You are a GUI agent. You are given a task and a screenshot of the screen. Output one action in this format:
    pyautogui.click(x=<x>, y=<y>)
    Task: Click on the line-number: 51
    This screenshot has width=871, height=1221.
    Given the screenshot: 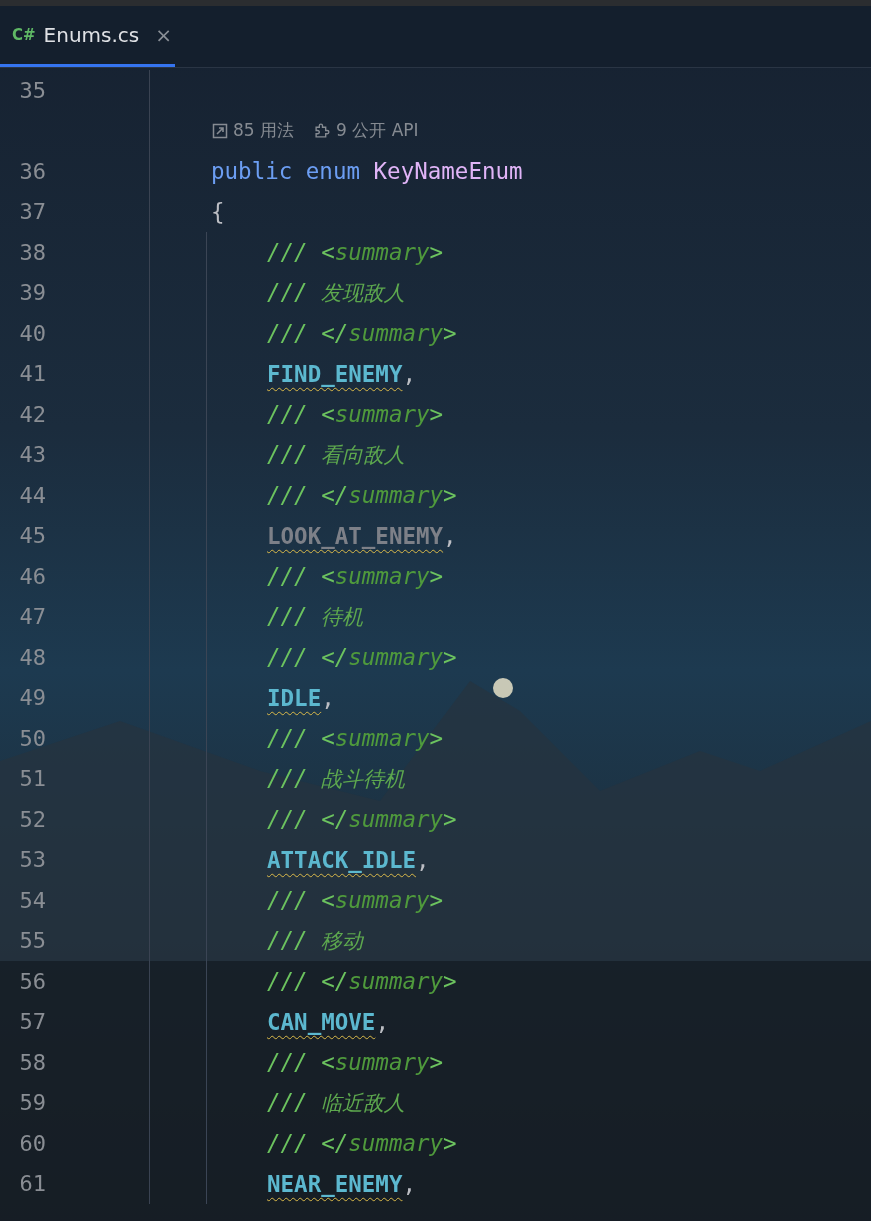 What is the action you would take?
    pyautogui.click(x=32, y=779)
    